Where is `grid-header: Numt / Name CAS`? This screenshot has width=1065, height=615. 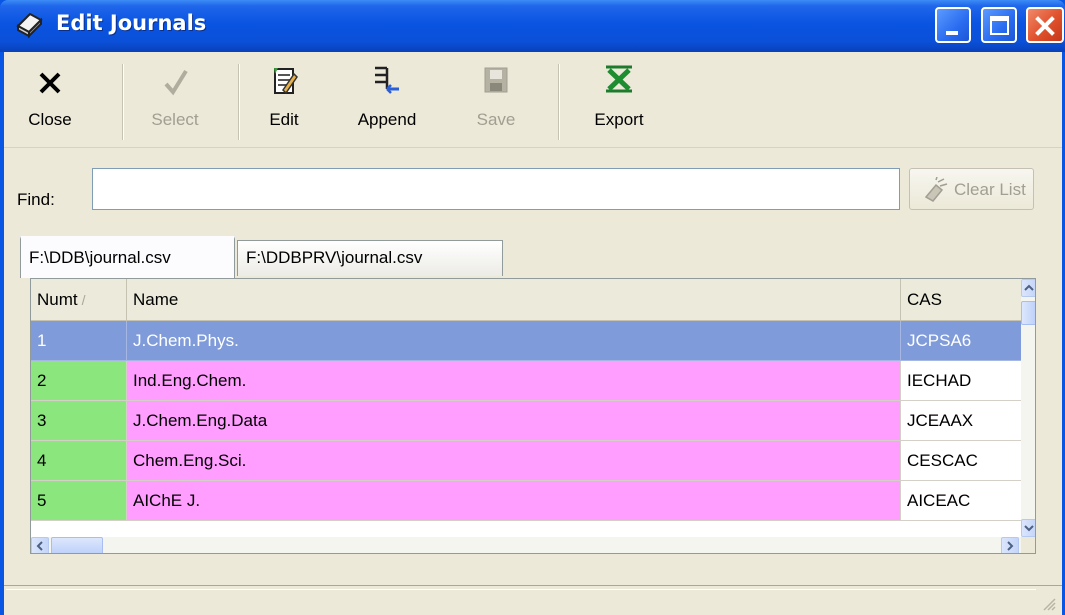 grid-header: Numt / Name CAS is located at coordinates (527, 300).